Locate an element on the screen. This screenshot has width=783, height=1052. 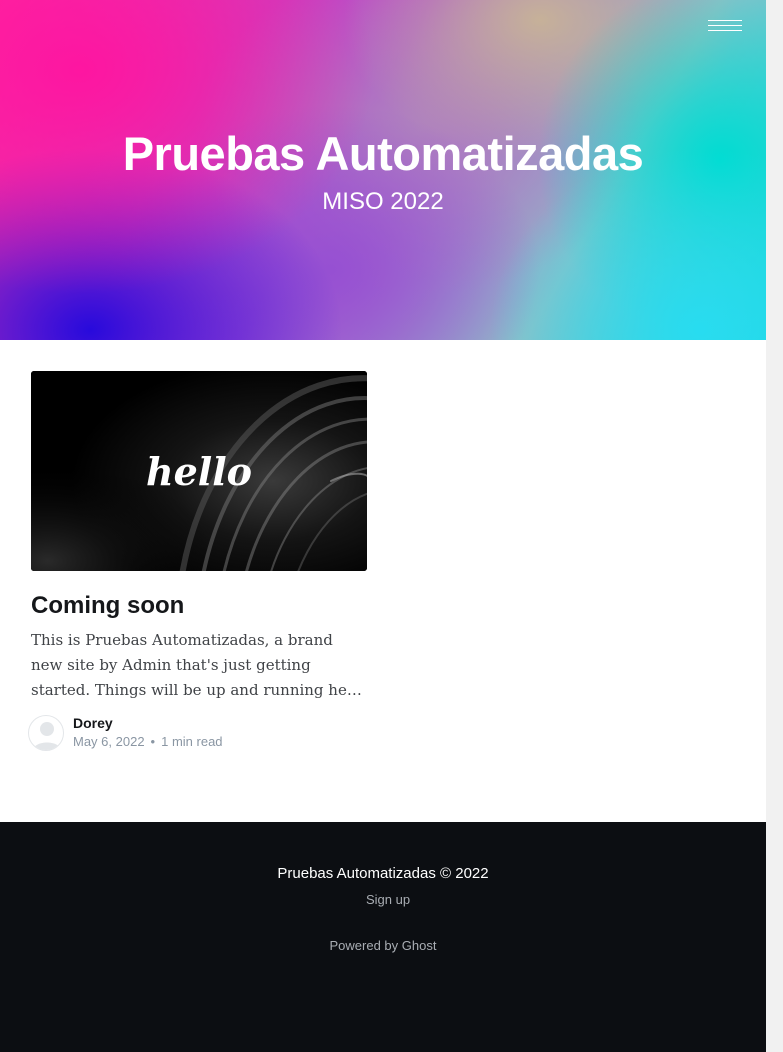
user-avatar-icon is located at coordinates (46, 733).